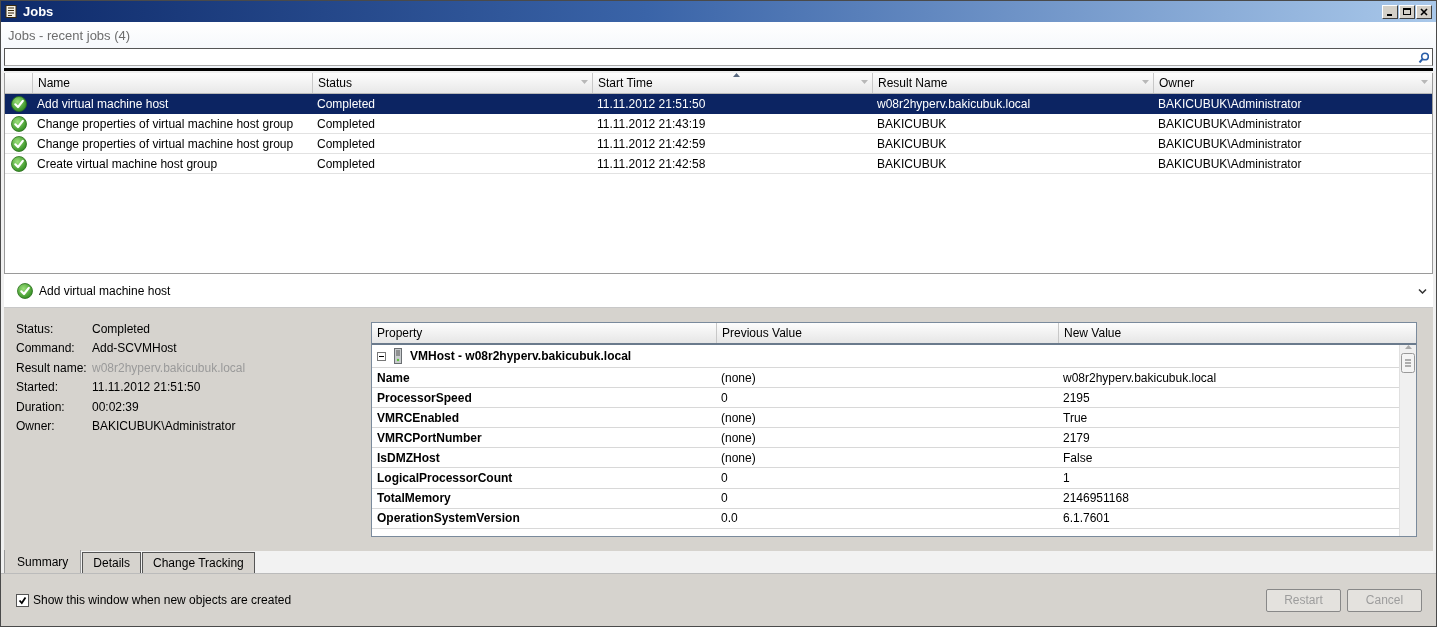  I want to click on sort-arrow-icon, so click(736, 75).